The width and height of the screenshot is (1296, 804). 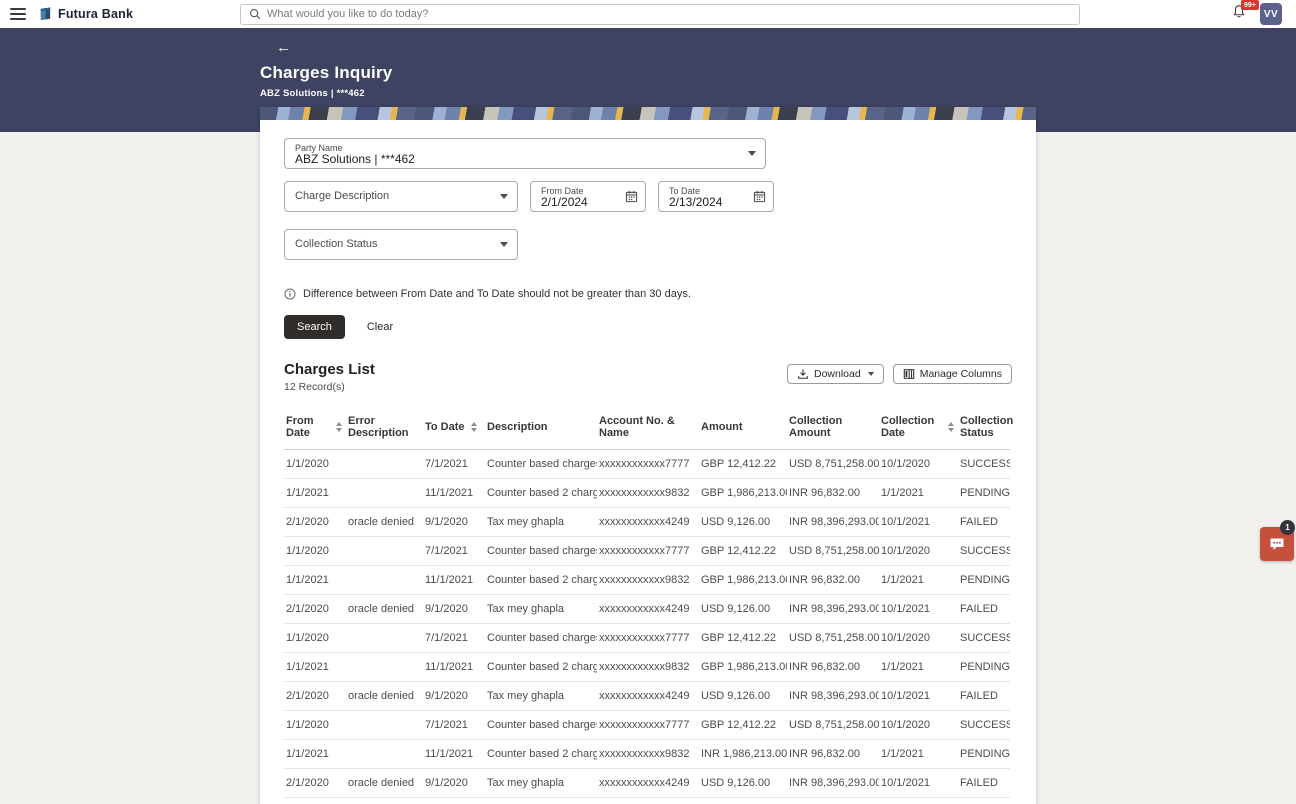 What do you see at coordinates (696, 202) in the screenshot?
I see `to-date-value: 2/13/2024` at bounding box center [696, 202].